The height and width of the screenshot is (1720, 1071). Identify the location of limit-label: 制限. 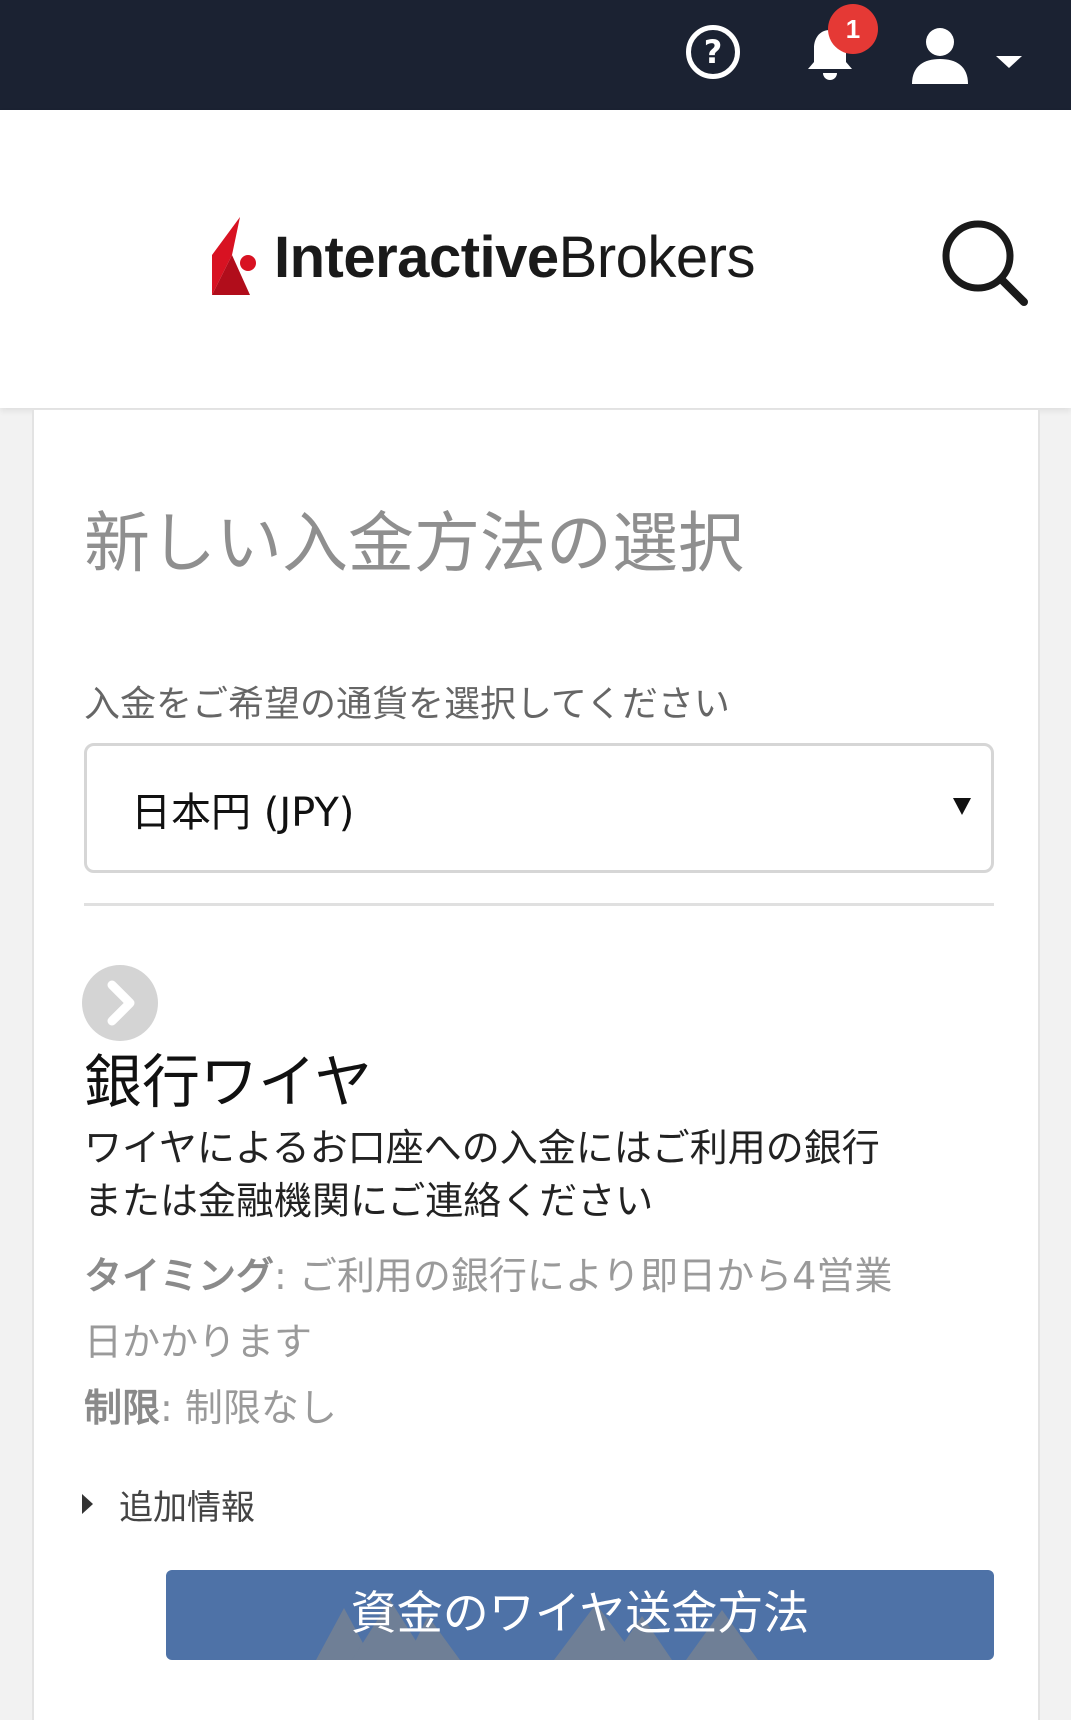
(122, 1408).